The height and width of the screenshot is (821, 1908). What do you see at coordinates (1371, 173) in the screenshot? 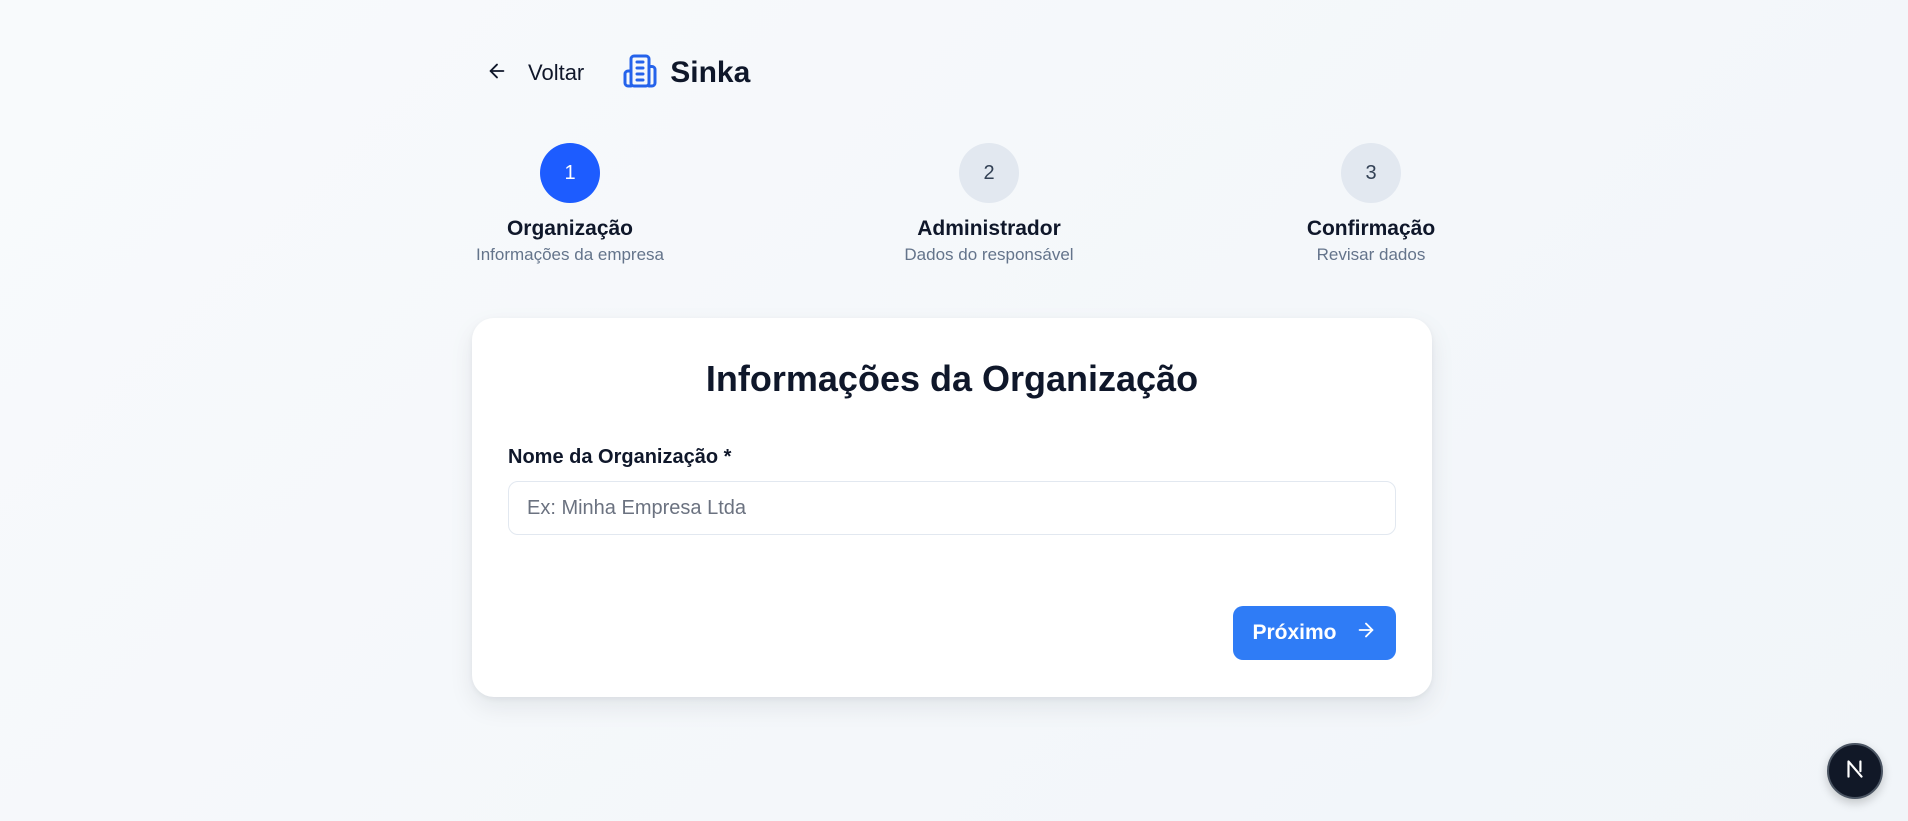
I see `step-number: 3` at bounding box center [1371, 173].